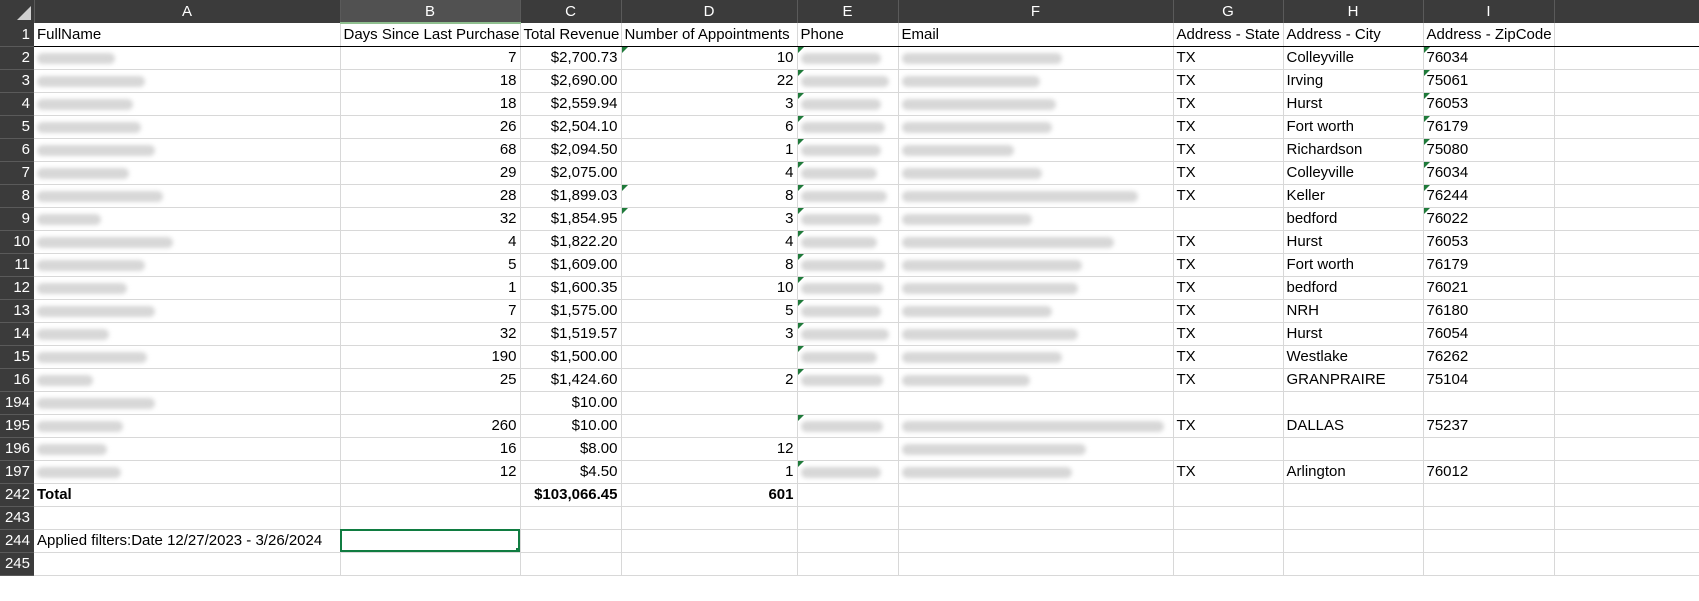  I want to click on zipcode-cell: 76244, so click(1489, 196).